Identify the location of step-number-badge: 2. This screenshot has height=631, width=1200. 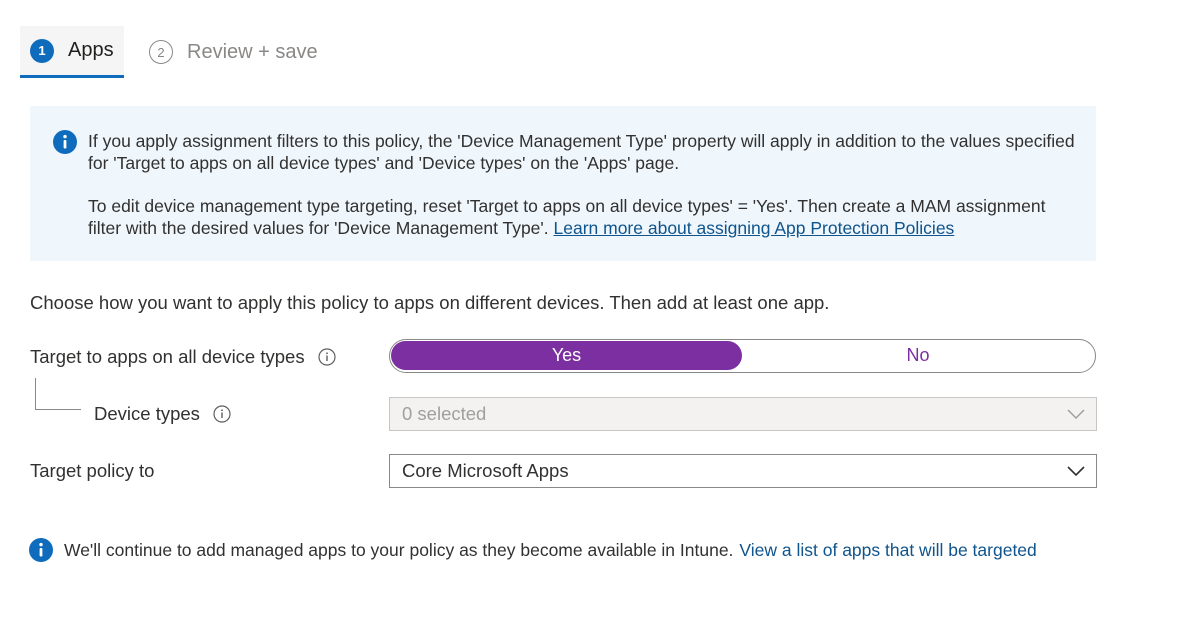
(161, 52).